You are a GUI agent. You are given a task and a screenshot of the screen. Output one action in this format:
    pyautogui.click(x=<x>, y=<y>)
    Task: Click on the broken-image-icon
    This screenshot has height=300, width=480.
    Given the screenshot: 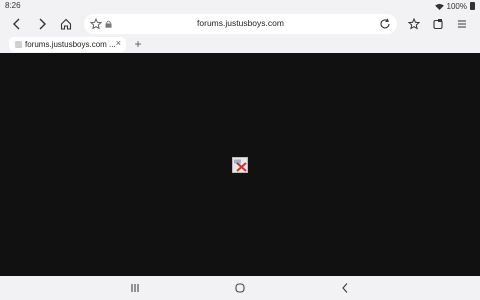 What is the action you would take?
    pyautogui.click(x=240, y=165)
    